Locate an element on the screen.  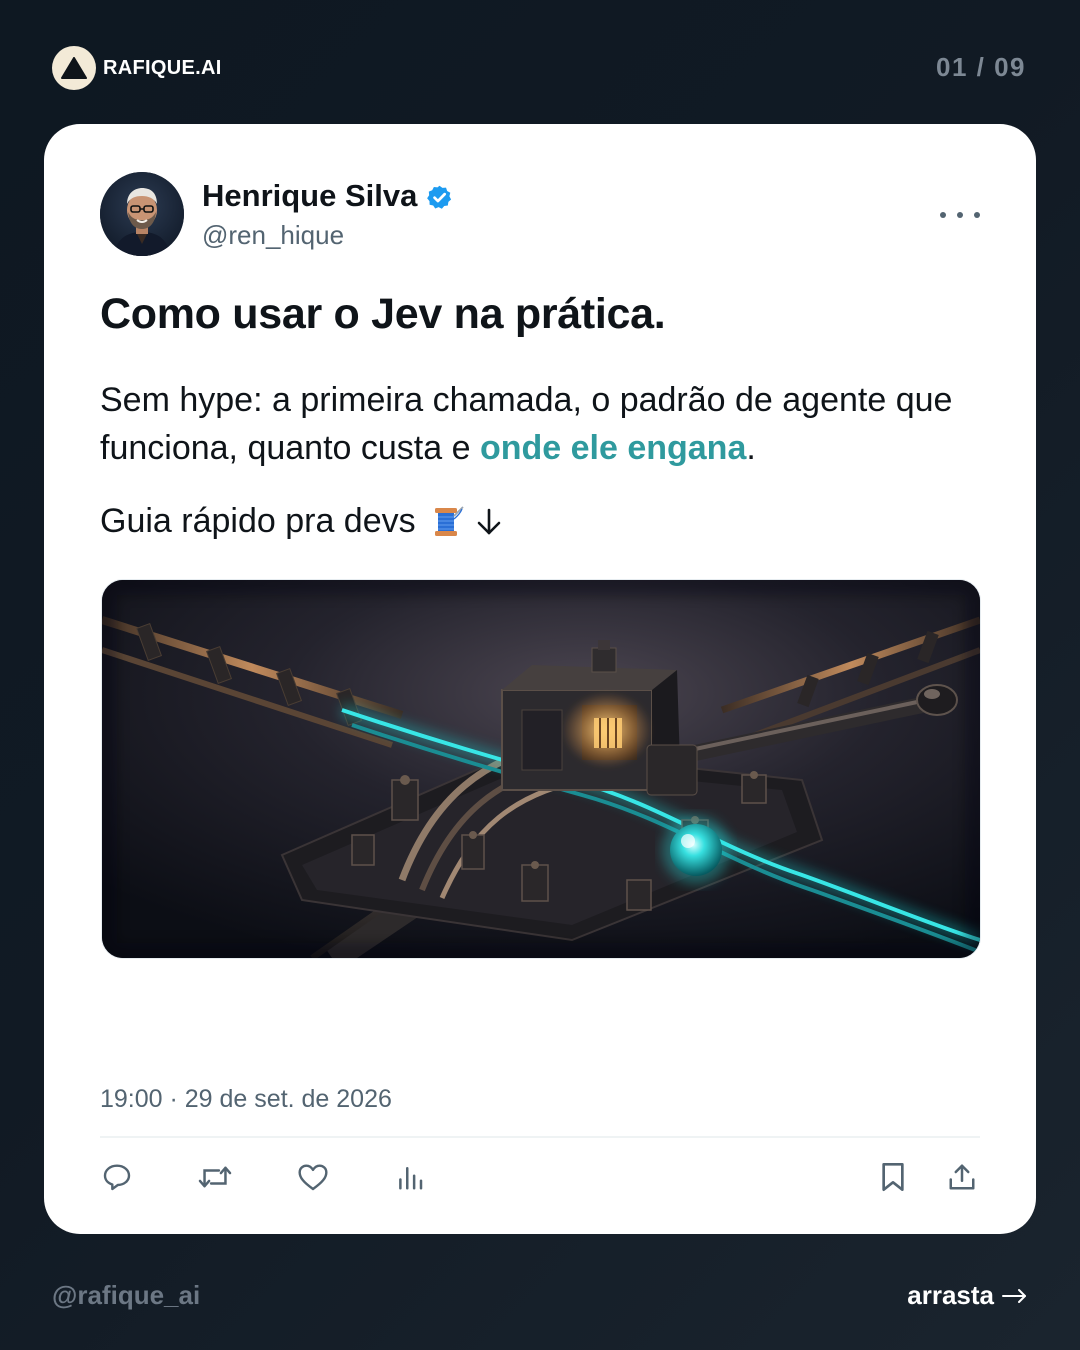
author-name: Henrique Silva is located at coordinates (309, 196).